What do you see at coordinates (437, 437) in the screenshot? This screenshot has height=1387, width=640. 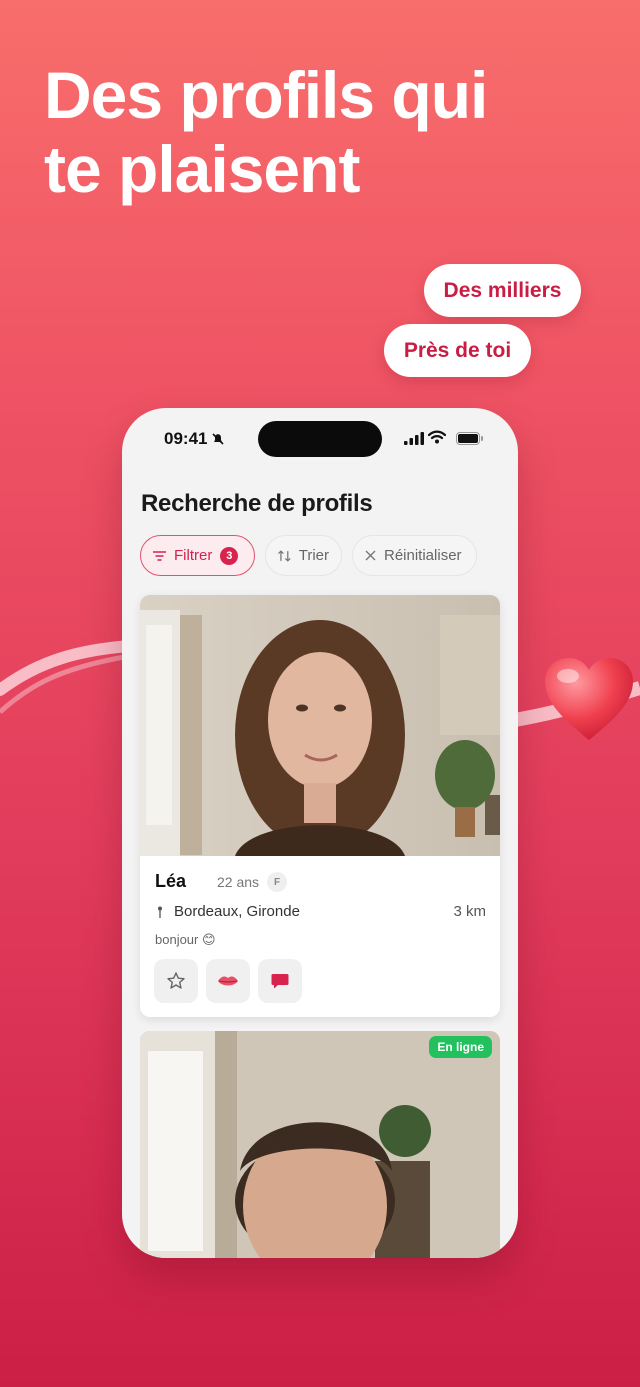 I see `wifi-icon` at bounding box center [437, 437].